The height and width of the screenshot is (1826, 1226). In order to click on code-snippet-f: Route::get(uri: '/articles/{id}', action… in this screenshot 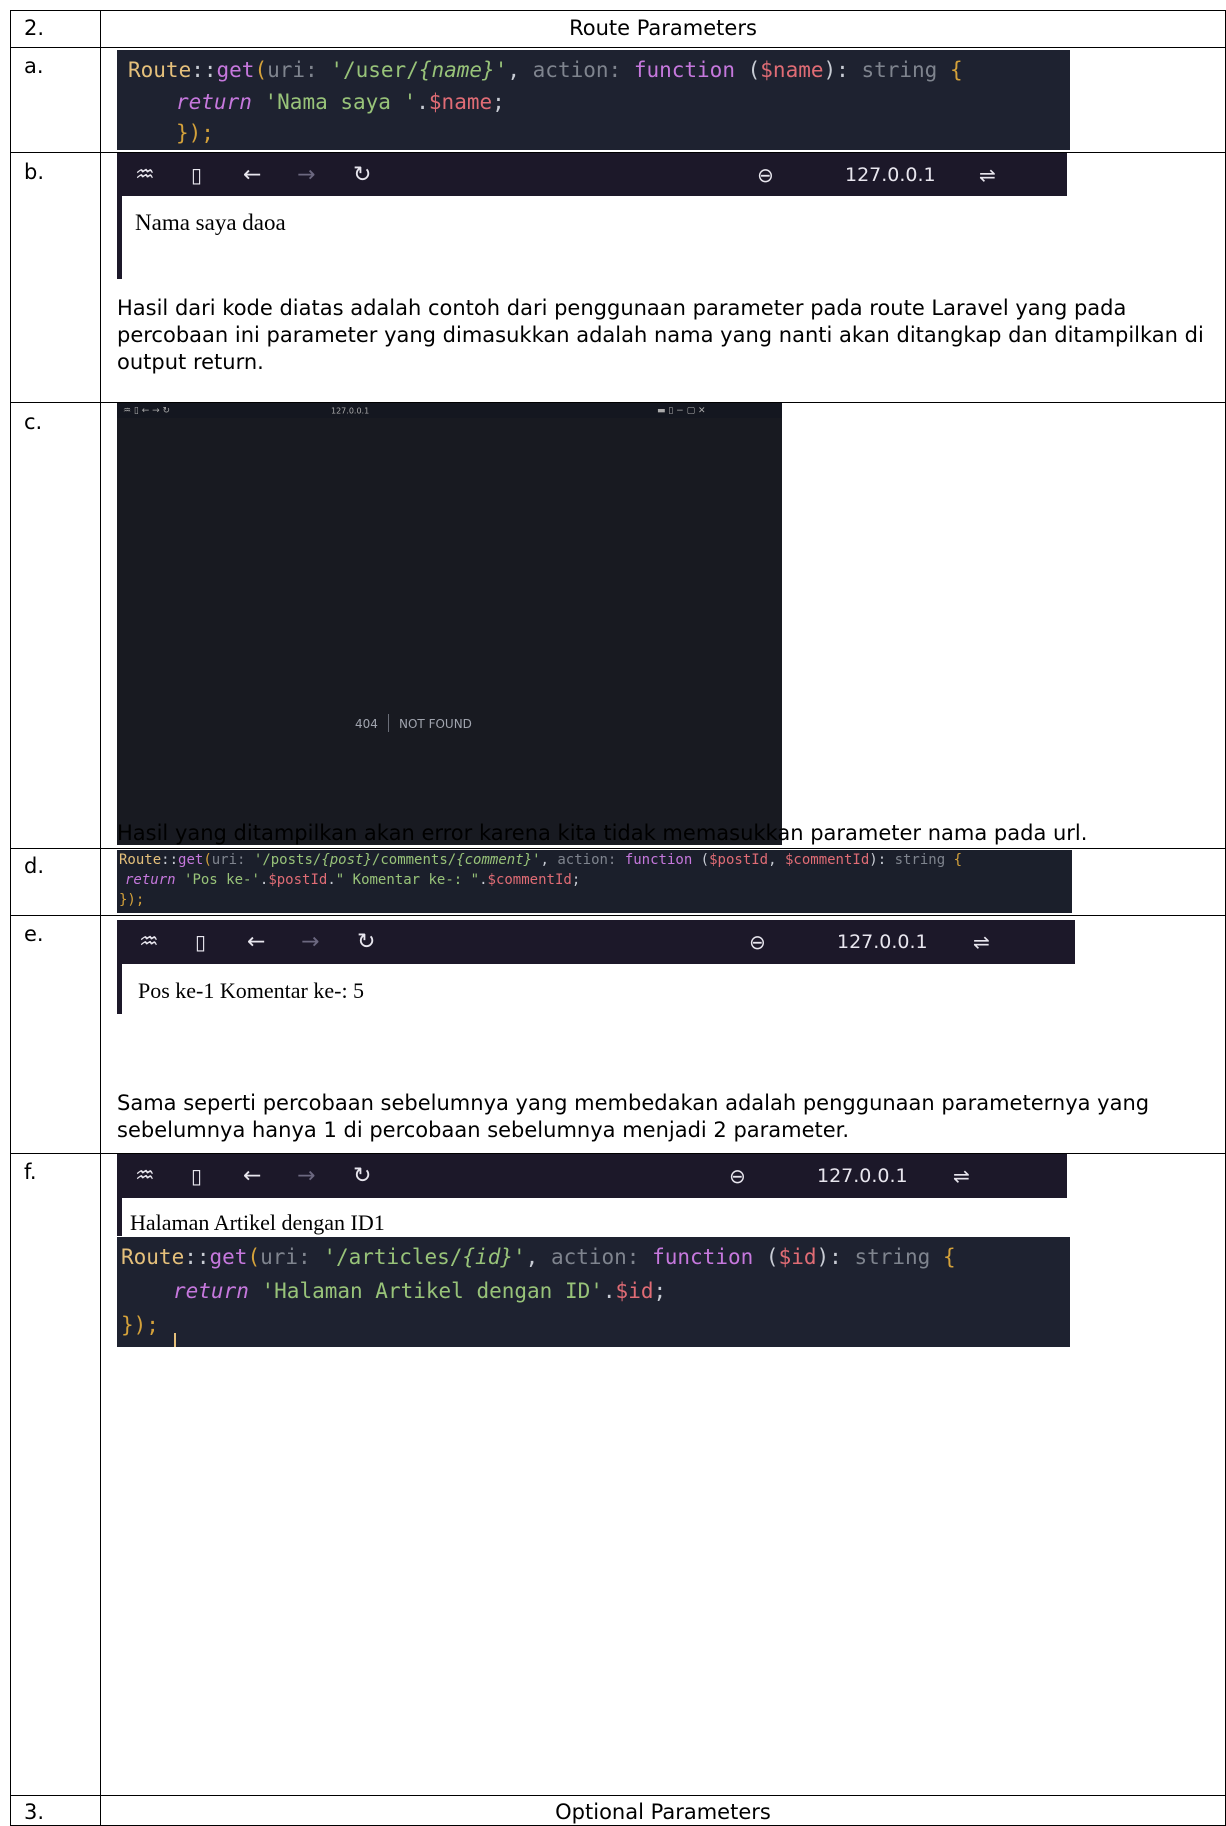, I will do `click(593, 1292)`.